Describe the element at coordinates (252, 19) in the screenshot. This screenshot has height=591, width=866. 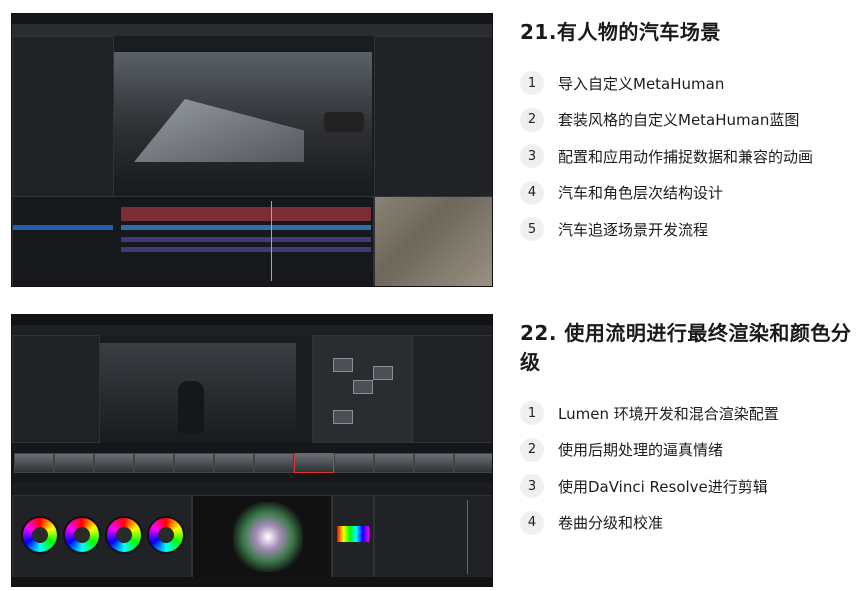
I see `editor-menu-bar` at that location.